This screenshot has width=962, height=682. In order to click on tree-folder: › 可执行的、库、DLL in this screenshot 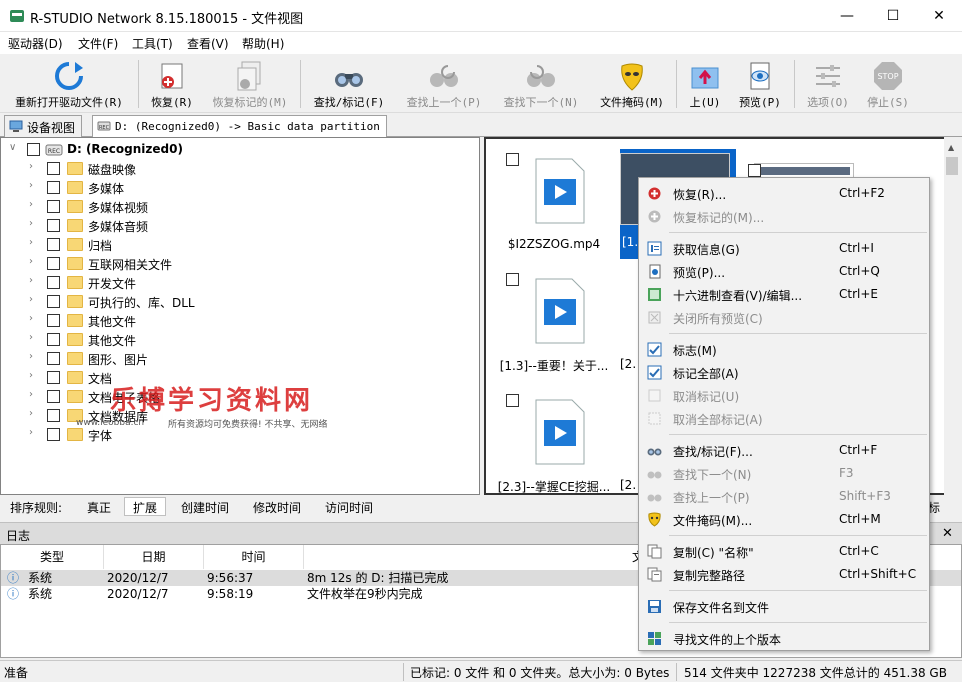, I will do `click(240, 301)`.